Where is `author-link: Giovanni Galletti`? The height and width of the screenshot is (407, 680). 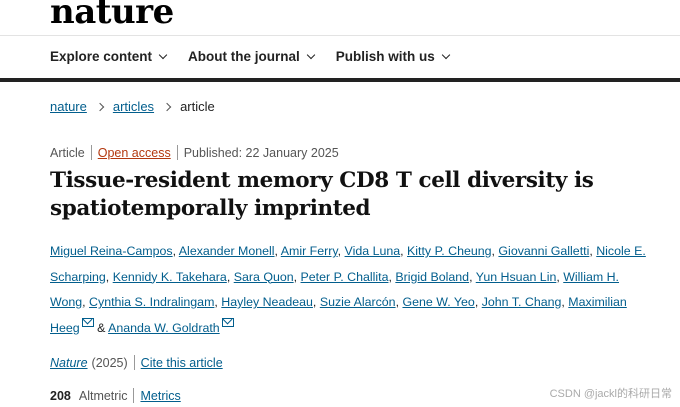
author-link: Giovanni Galletti is located at coordinates (543, 251).